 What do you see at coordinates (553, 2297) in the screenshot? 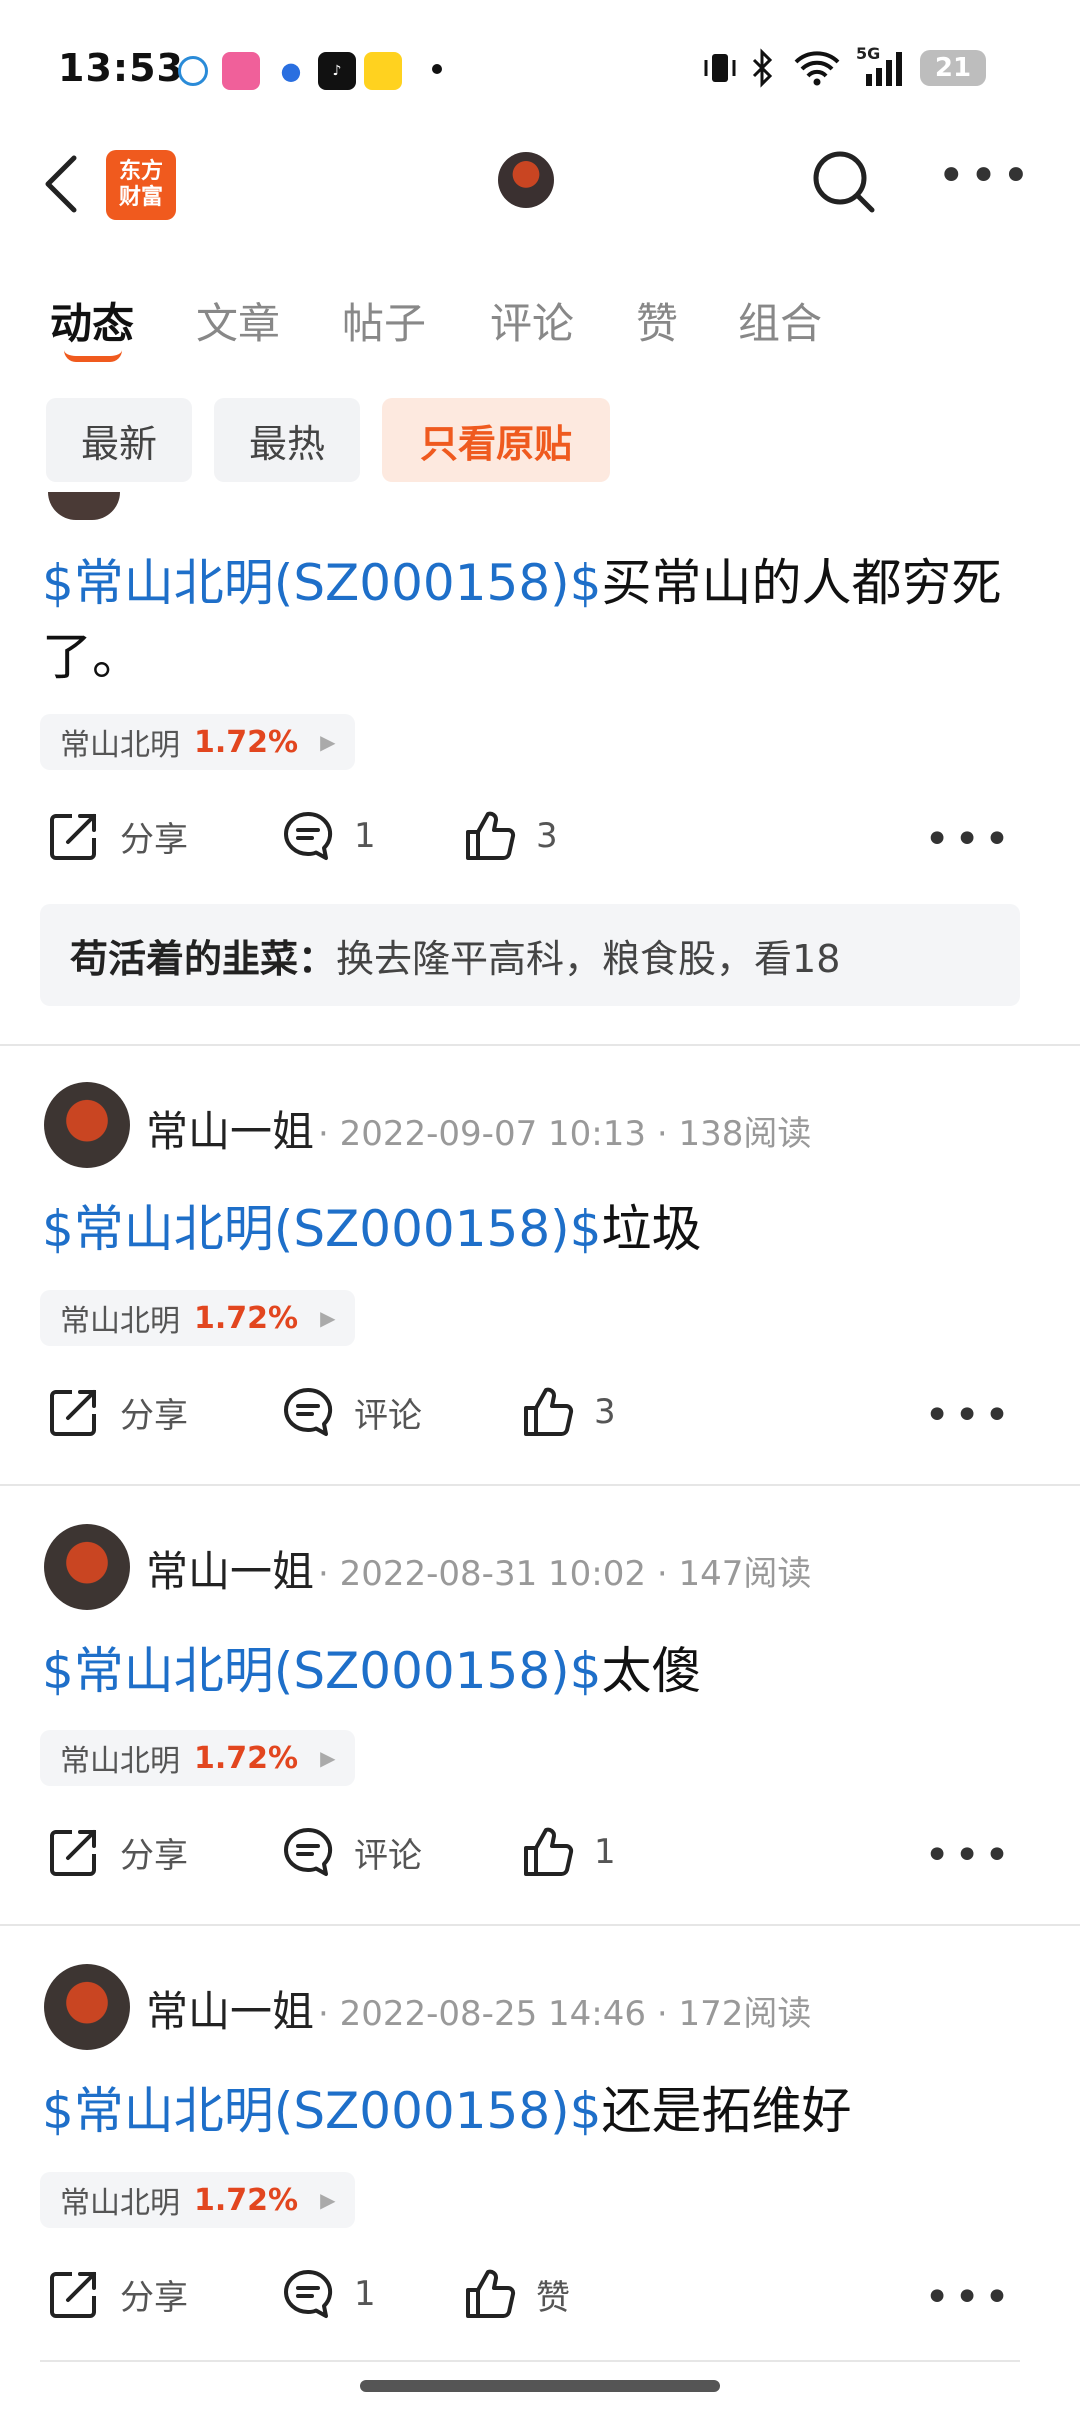
I see `like-label: 赞` at bounding box center [553, 2297].